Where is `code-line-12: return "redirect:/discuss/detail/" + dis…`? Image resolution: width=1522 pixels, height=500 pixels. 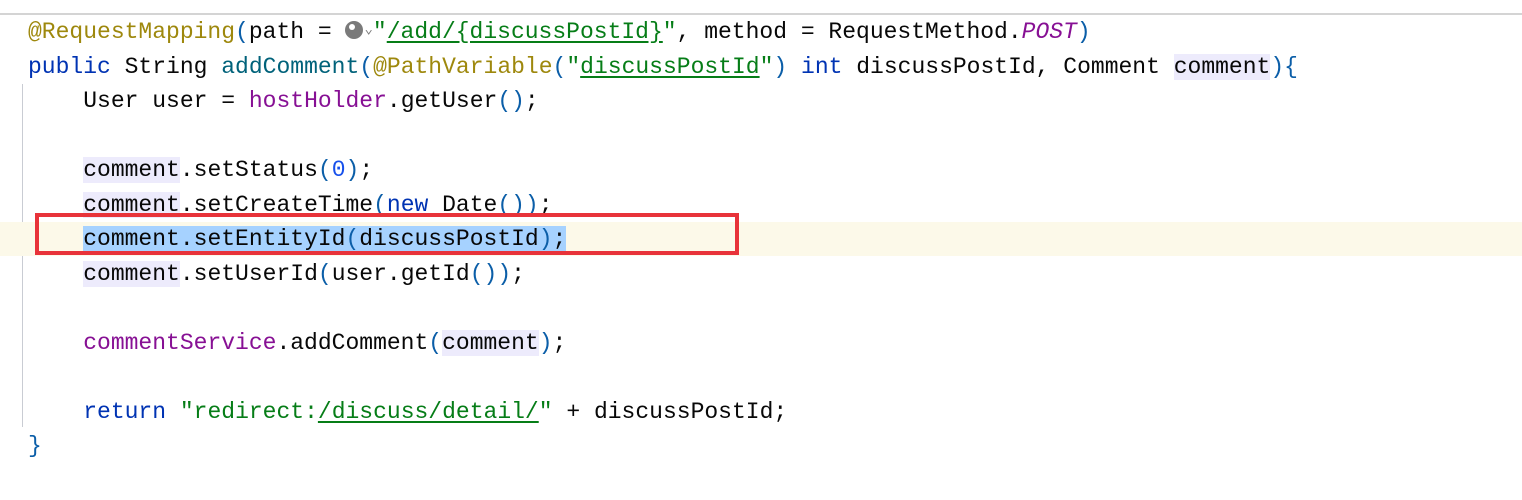
code-line-12: return "redirect:/discuss/detail/" + dis… is located at coordinates (407, 412).